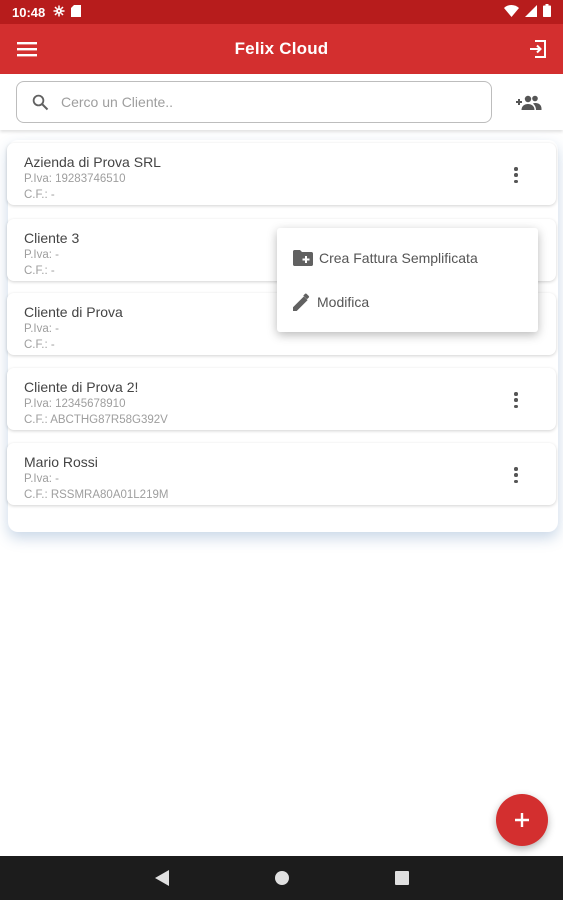  I want to click on recents-square-icon, so click(402, 878).